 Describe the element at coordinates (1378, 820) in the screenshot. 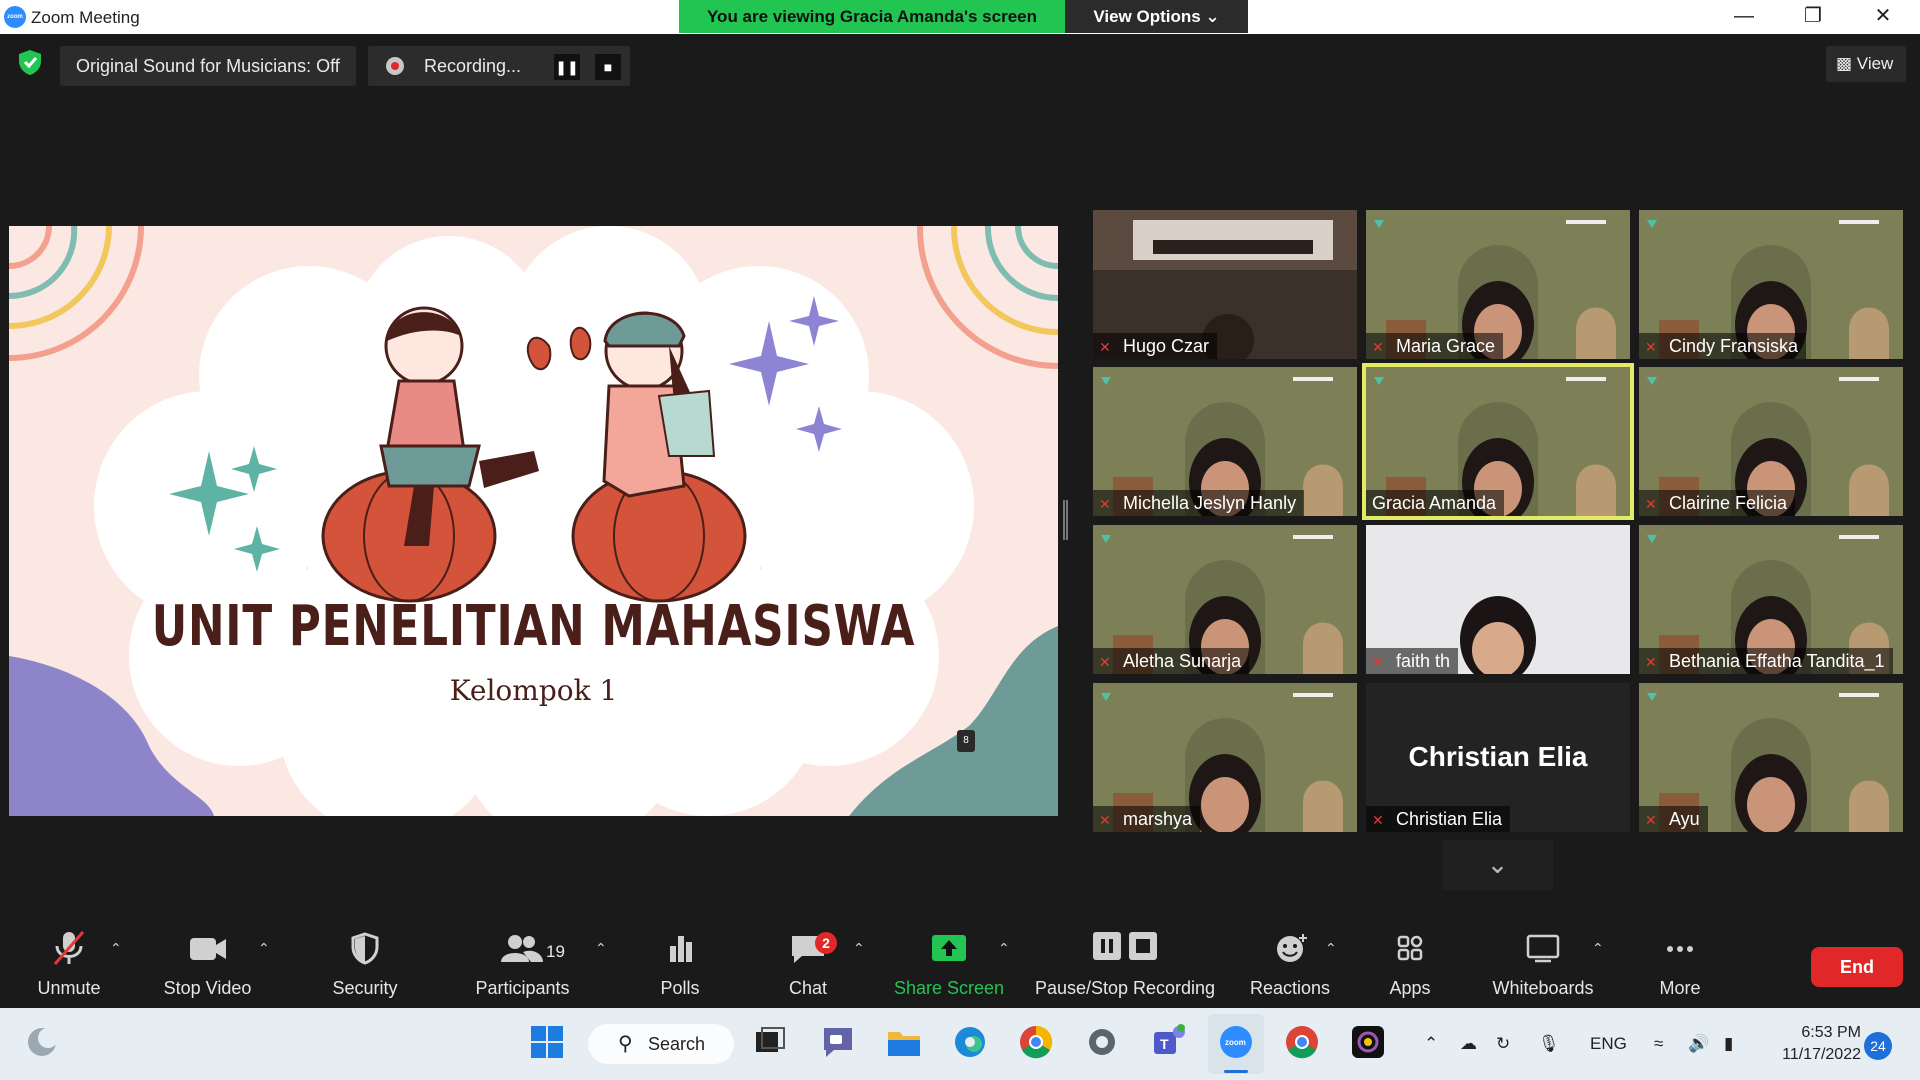

I see `microphone-muted-icon: ✕` at that location.